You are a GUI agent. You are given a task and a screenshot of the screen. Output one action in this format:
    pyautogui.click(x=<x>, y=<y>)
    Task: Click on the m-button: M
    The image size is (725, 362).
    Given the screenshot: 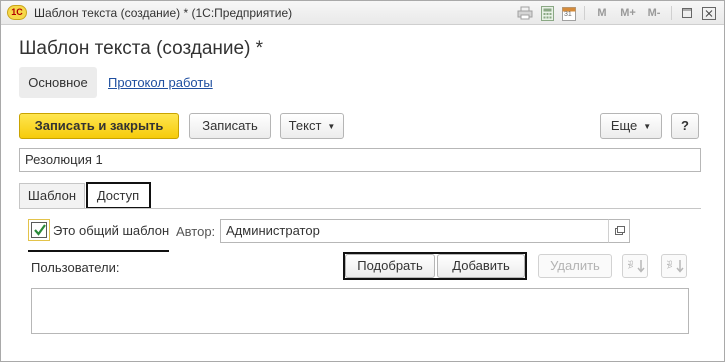 What is the action you would take?
    pyautogui.click(x=602, y=13)
    